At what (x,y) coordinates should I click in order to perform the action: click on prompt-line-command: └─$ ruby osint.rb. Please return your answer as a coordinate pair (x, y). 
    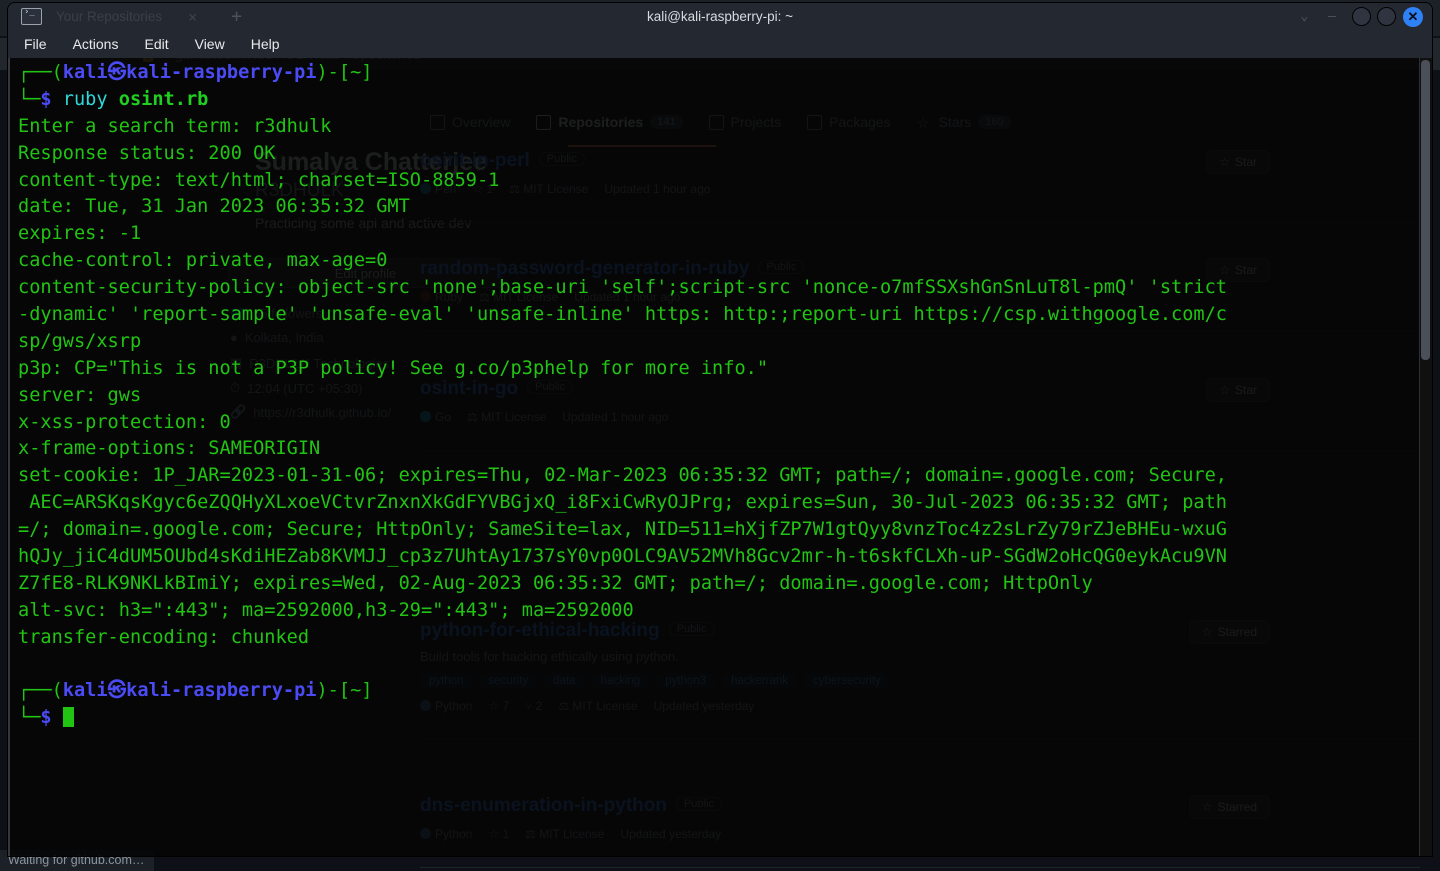
    Looking at the image, I should click on (113, 99).